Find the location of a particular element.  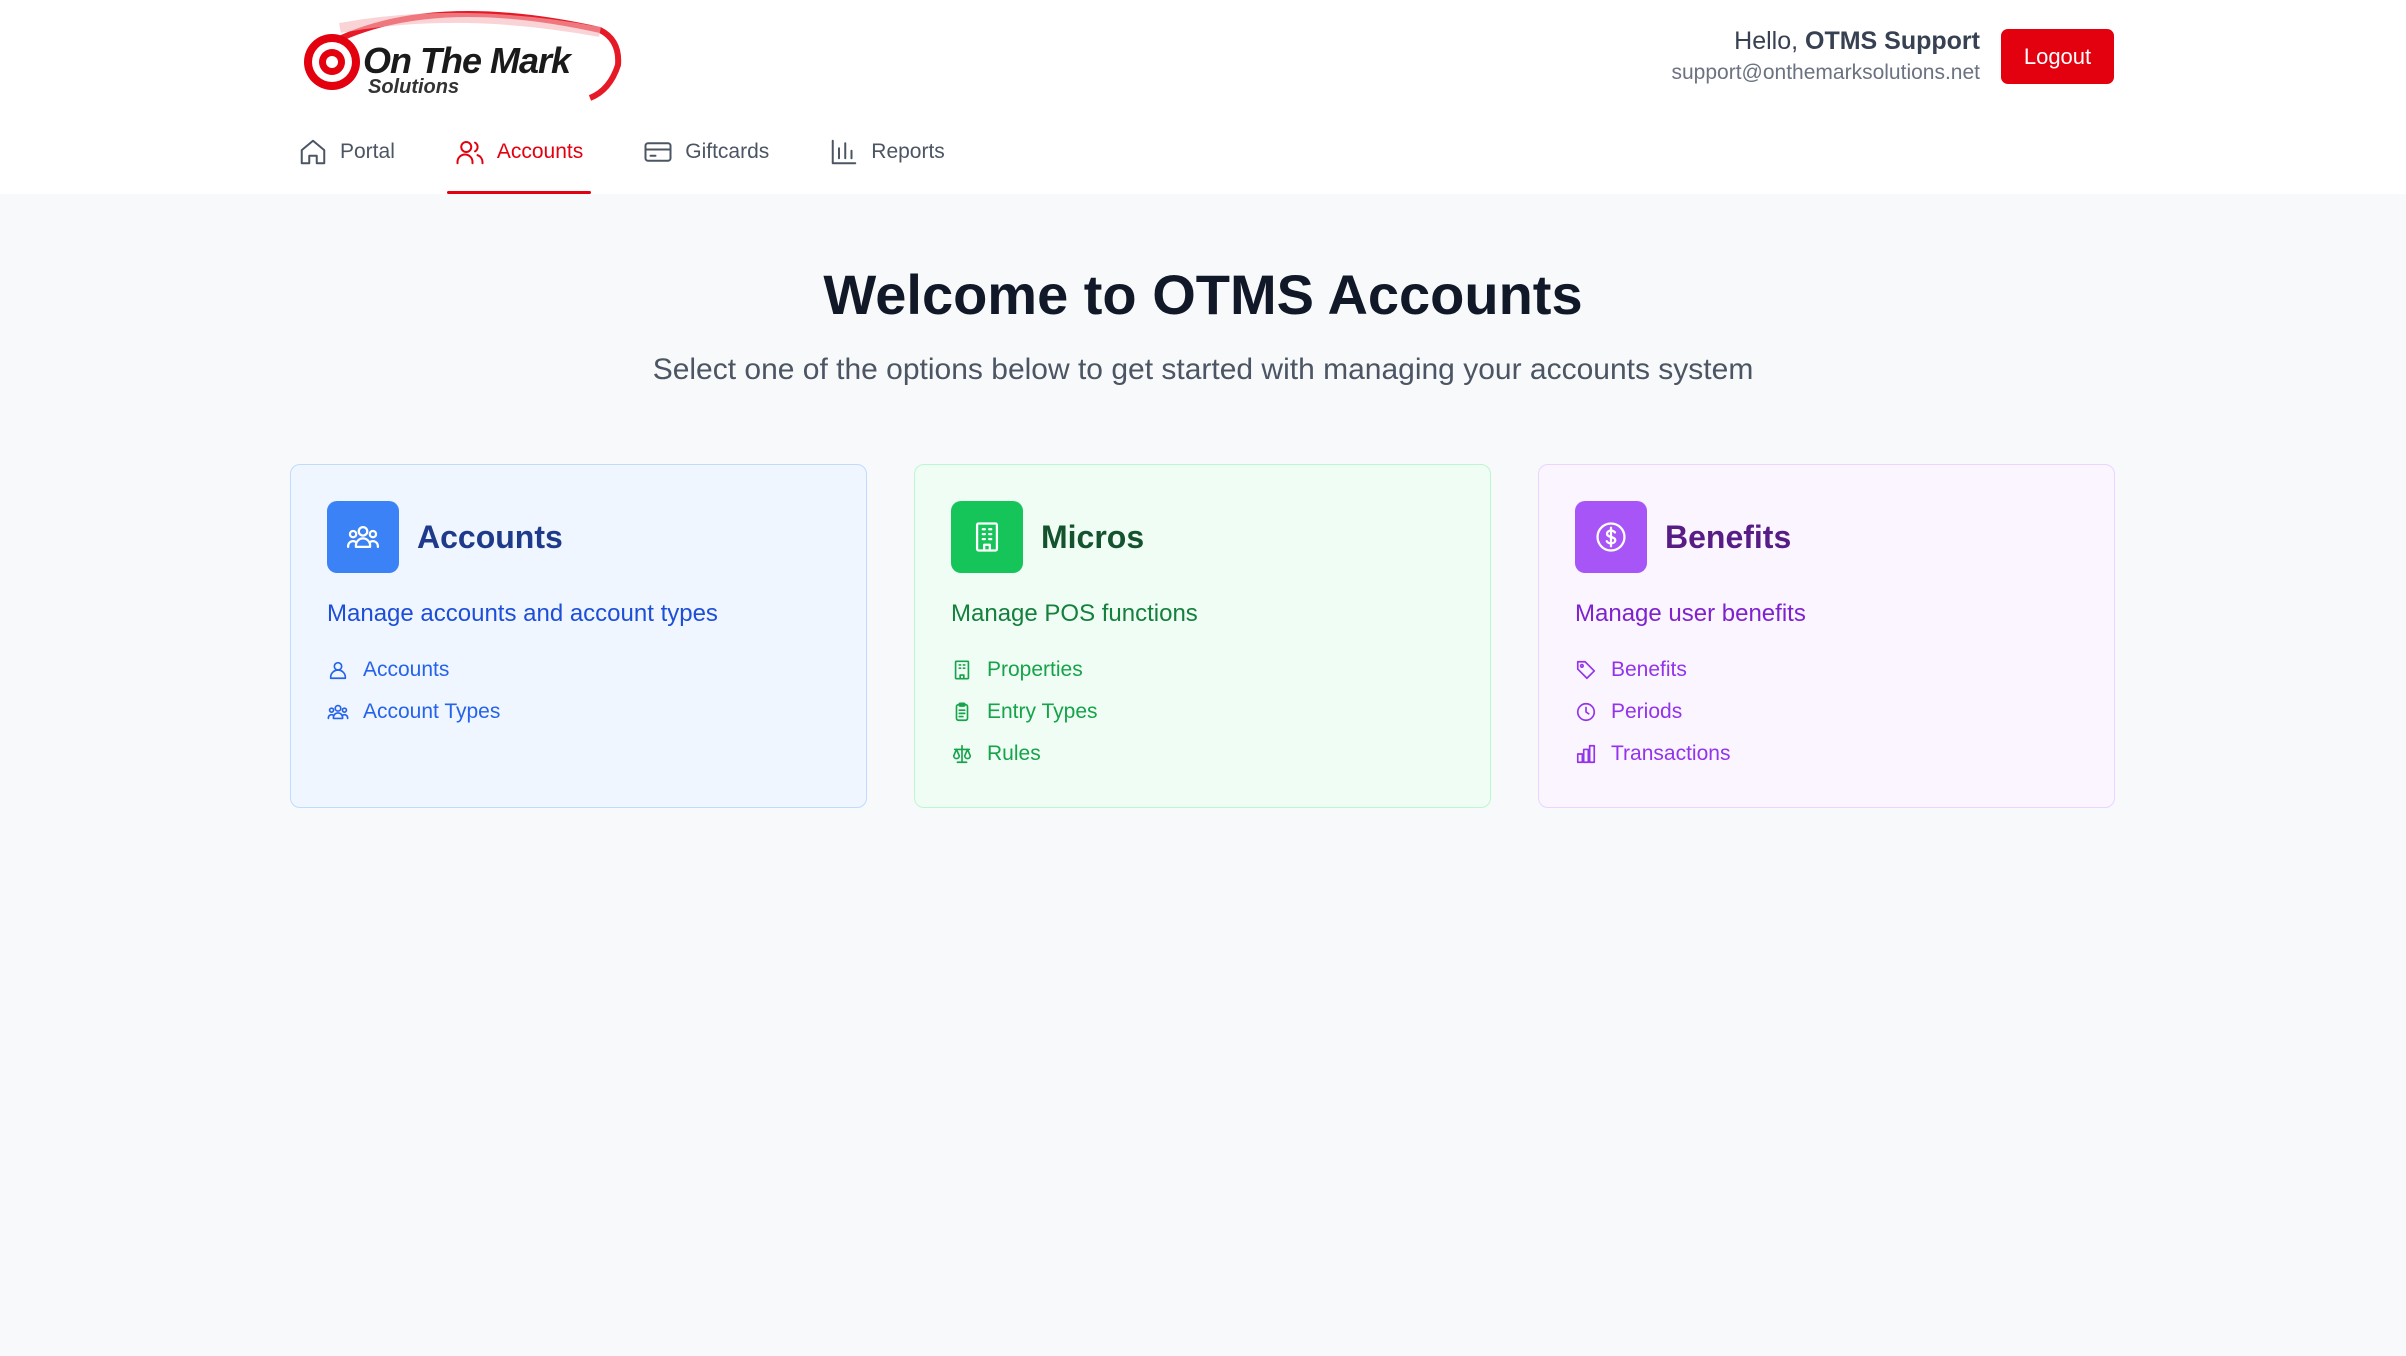

link-label: Periods is located at coordinates (1647, 711).